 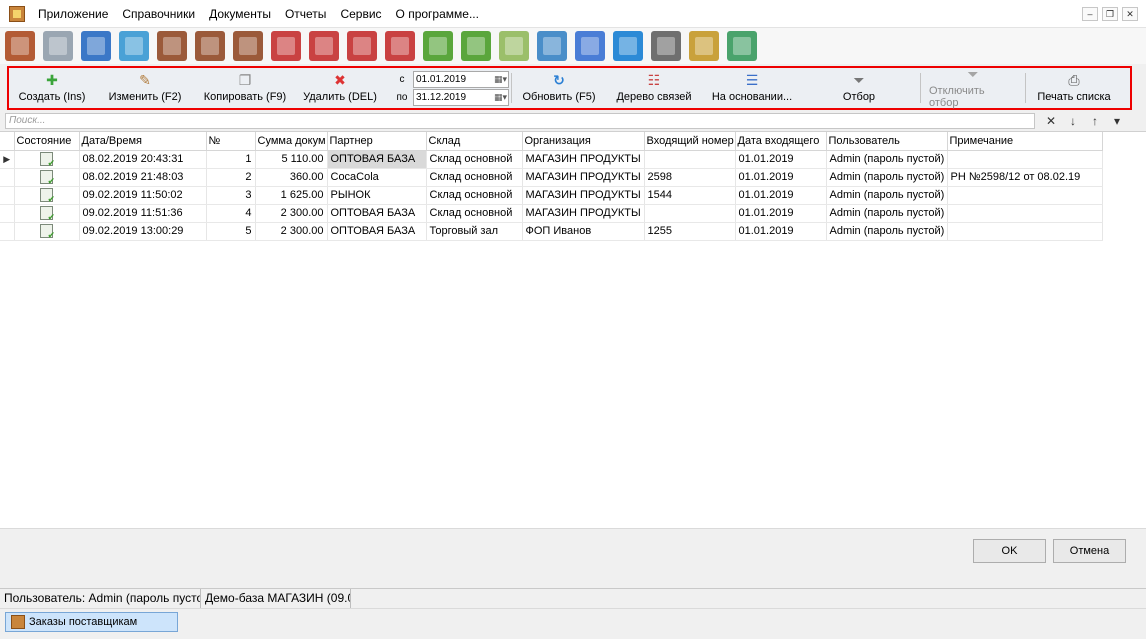 What do you see at coordinates (461, 97) in the screenshot?
I see `date-to-field: 31.12.2019 ▦▾` at bounding box center [461, 97].